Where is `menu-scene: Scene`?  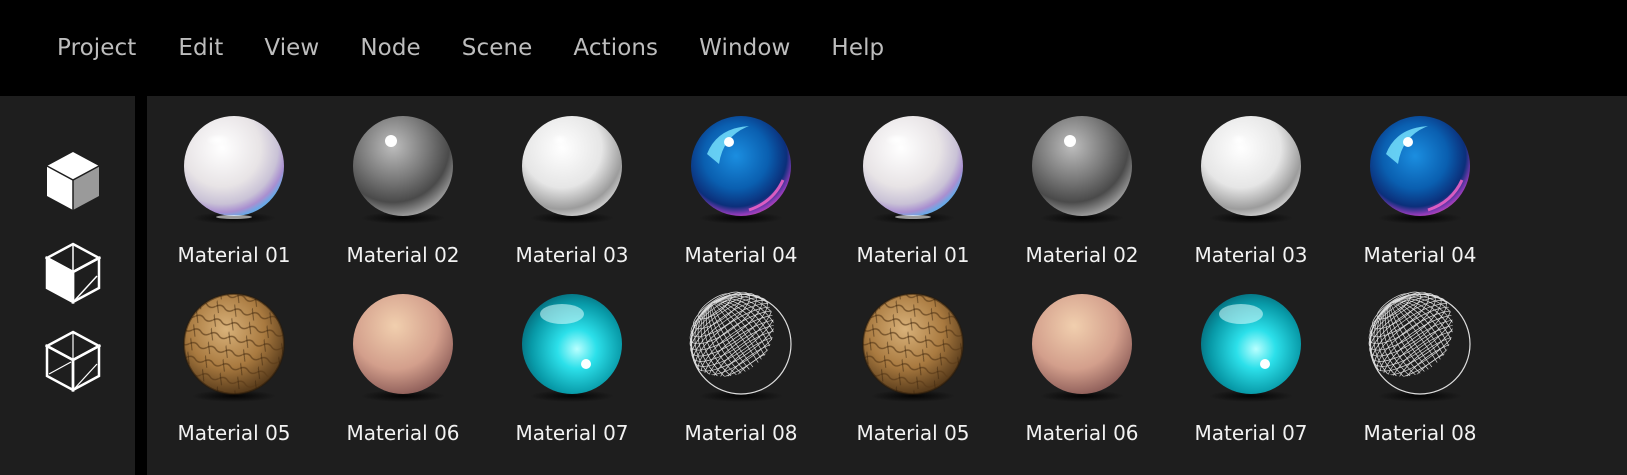 menu-scene: Scene is located at coordinates (497, 48).